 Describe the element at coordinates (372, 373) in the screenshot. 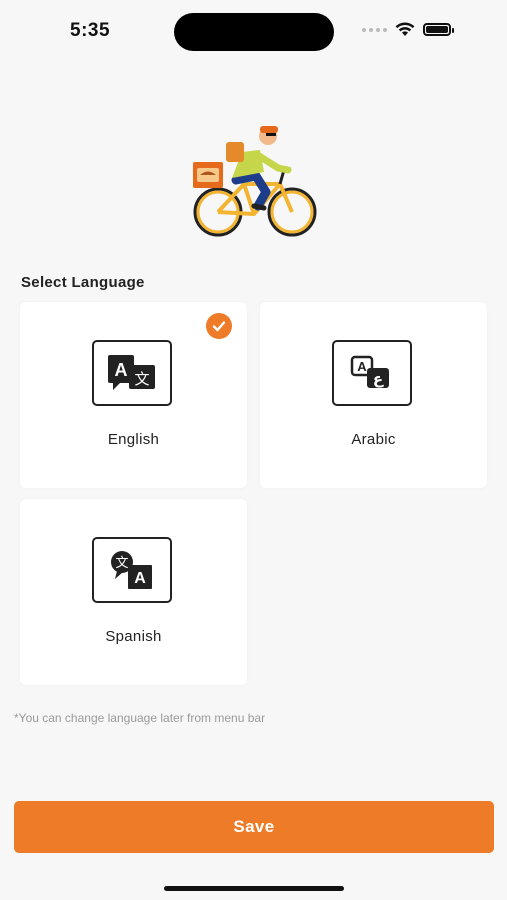

I see `translate-arabic-icon: A ع` at that location.